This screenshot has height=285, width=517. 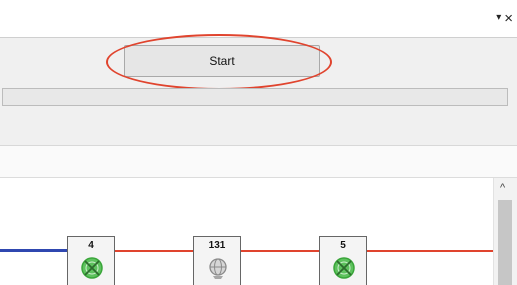 What do you see at coordinates (258, 162) in the screenshot?
I see `view-header` at bounding box center [258, 162].